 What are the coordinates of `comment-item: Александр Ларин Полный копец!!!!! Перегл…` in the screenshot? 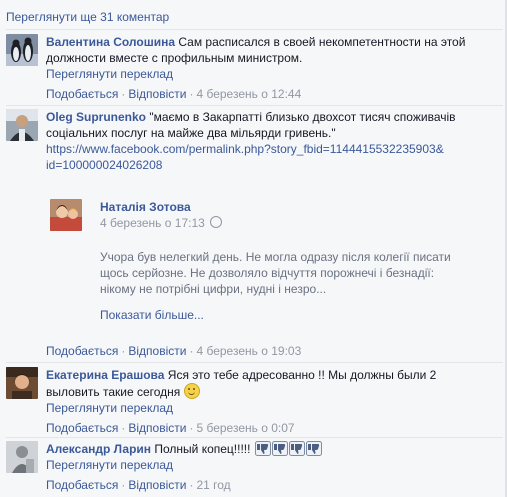 It's located at (254, 469).